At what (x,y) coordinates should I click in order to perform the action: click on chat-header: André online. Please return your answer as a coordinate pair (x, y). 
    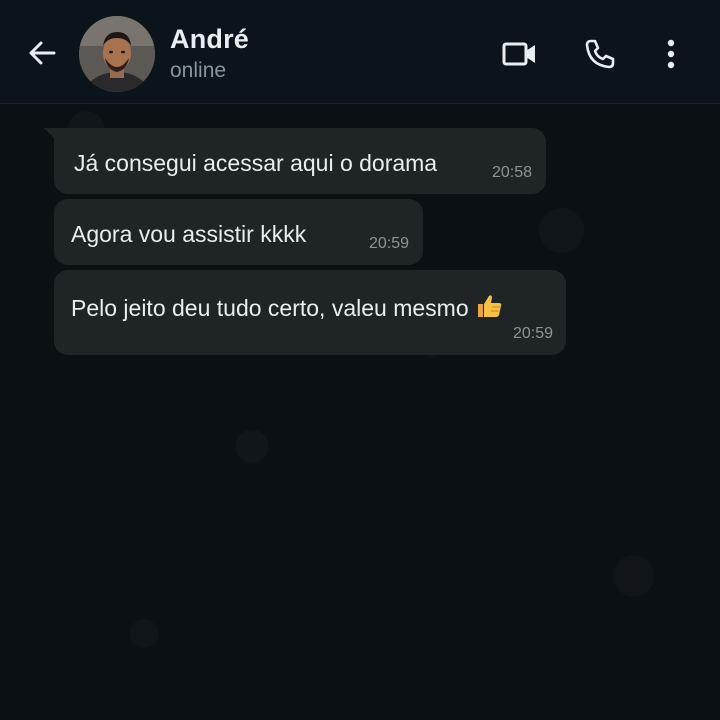
    Looking at the image, I should click on (360, 52).